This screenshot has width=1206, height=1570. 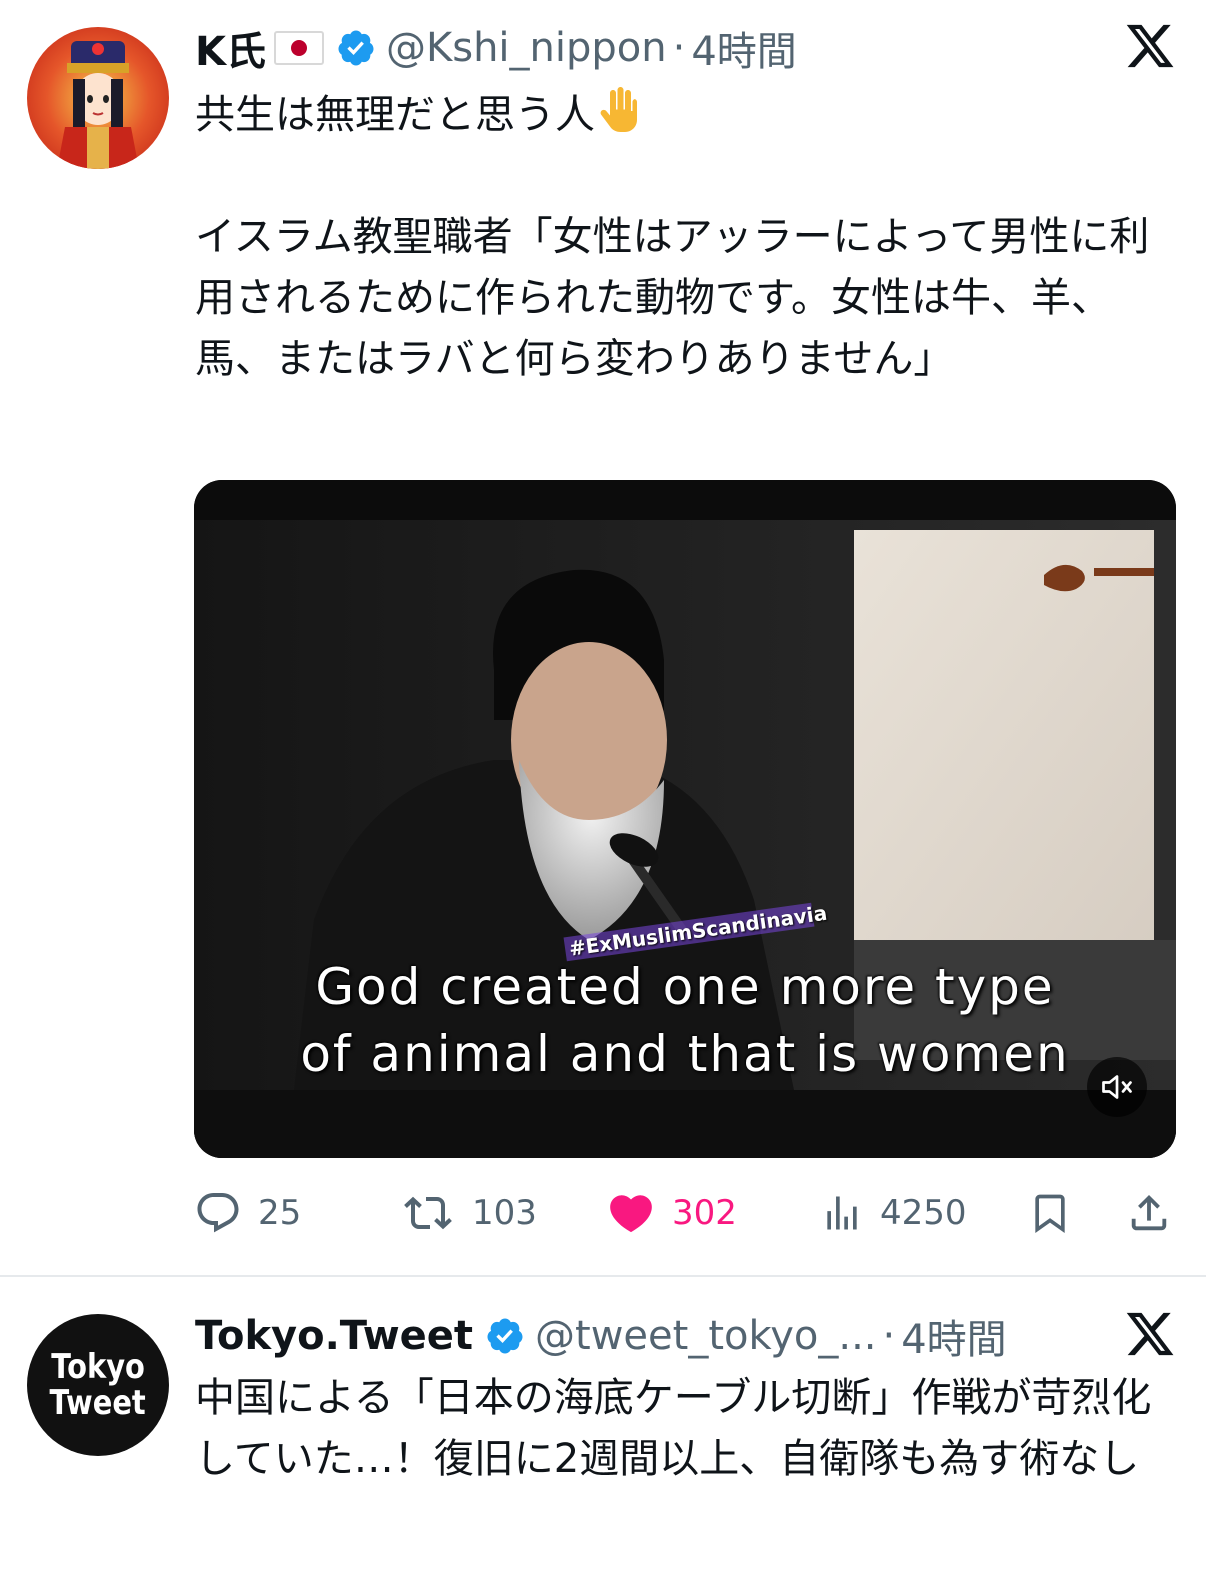 What do you see at coordinates (842, 1213) in the screenshot?
I see `views-chart-icon` at bounding box center [842, 1213].